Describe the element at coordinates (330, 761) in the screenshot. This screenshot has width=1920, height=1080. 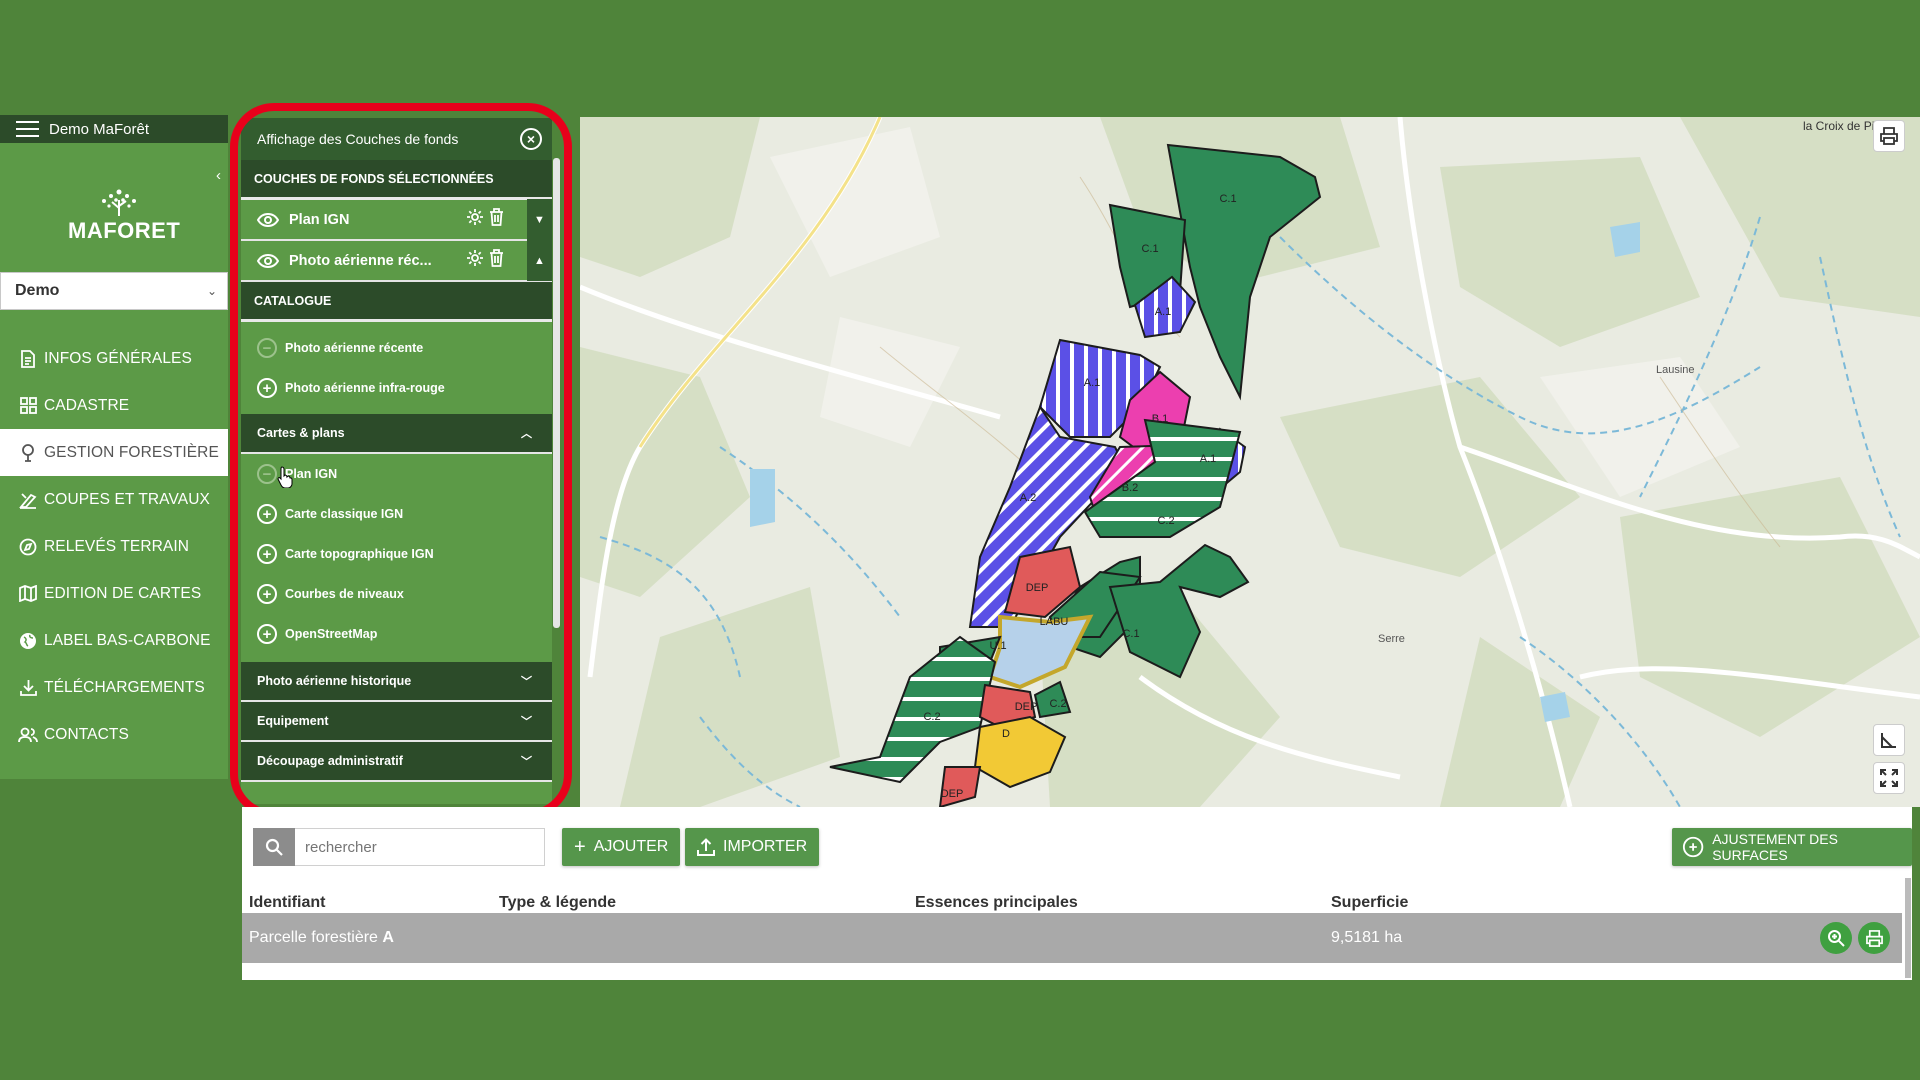
I see `group-label: Découpage administratif` at that location.